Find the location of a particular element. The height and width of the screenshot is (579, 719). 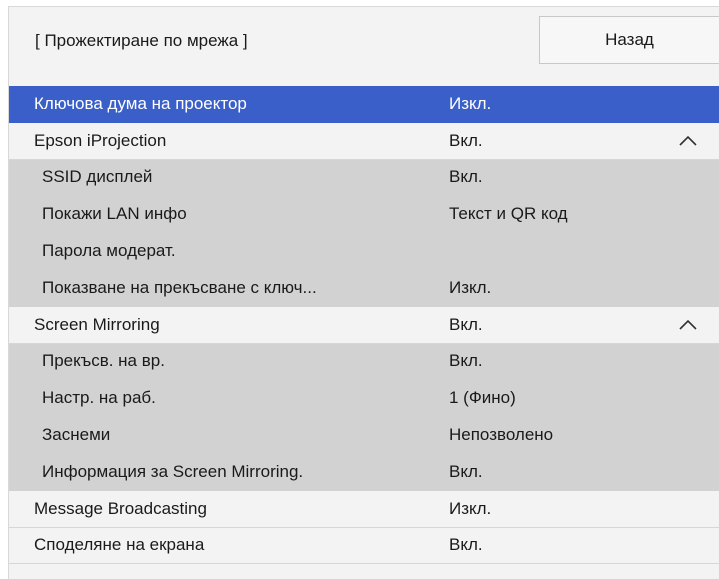

menu-item-label: Настр. на раб. is located at coordinates (99, 398).